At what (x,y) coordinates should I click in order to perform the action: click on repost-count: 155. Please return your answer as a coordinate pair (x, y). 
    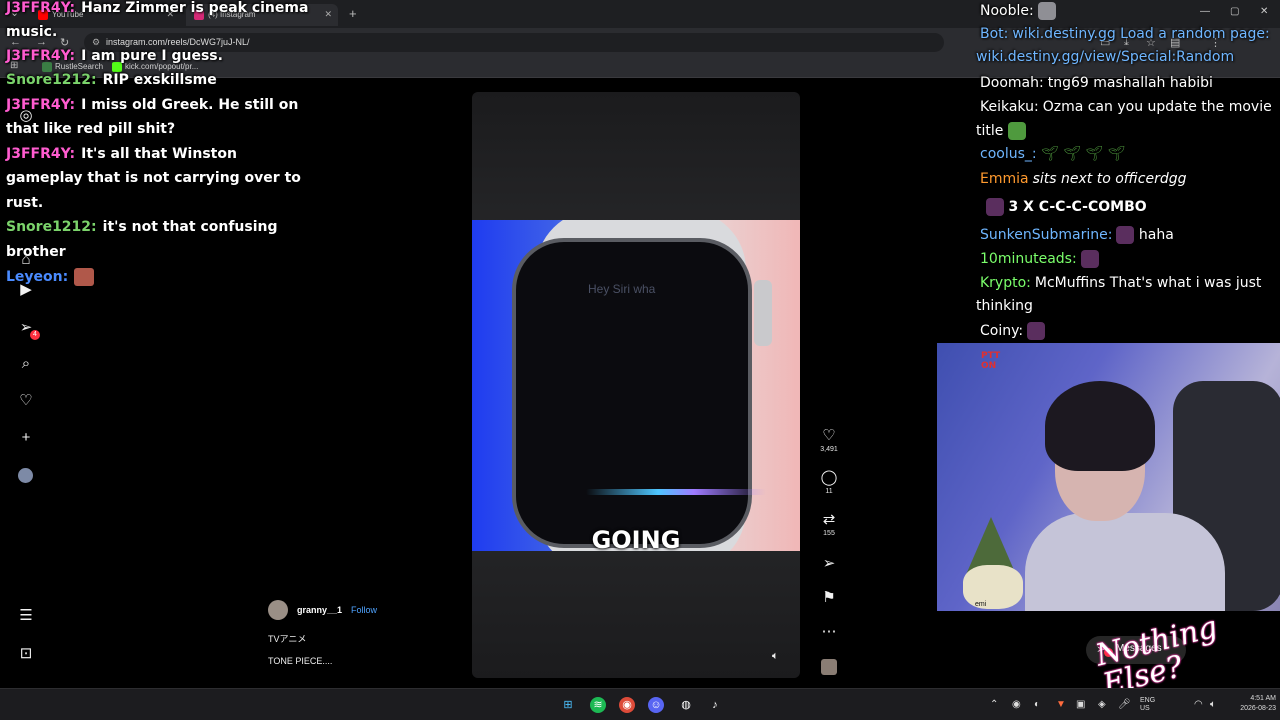
    Looking at the image, I should click on (829, 533).